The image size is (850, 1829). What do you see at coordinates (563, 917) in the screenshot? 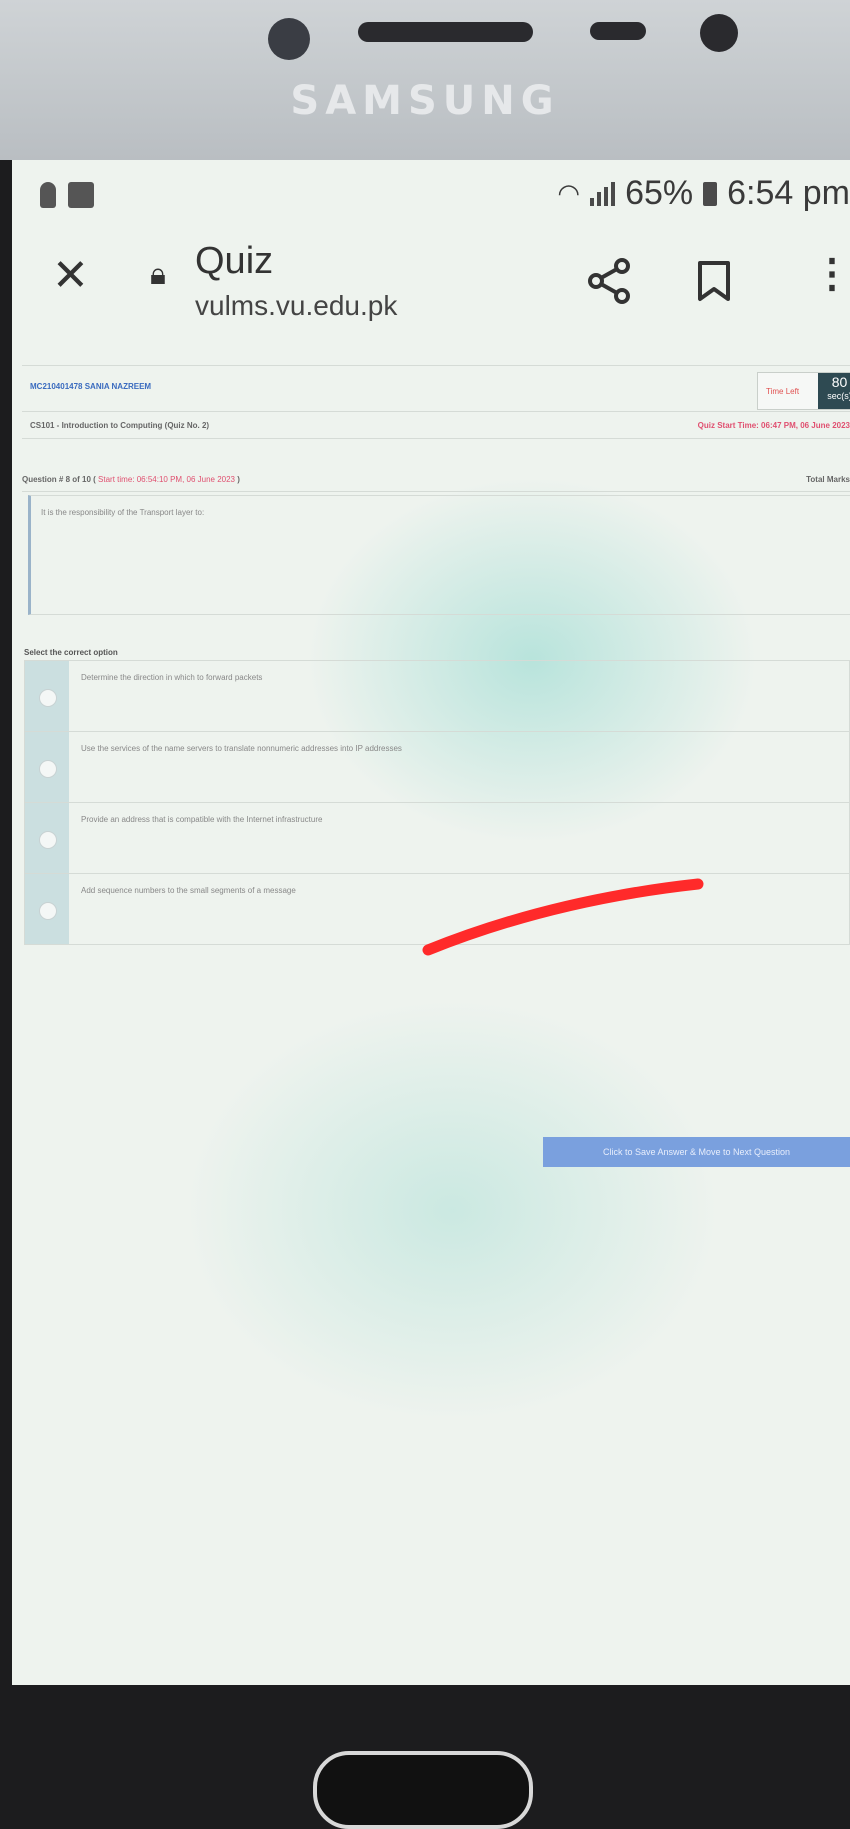
I see `red-annotation-stroke` at bounding box center [563, 917].